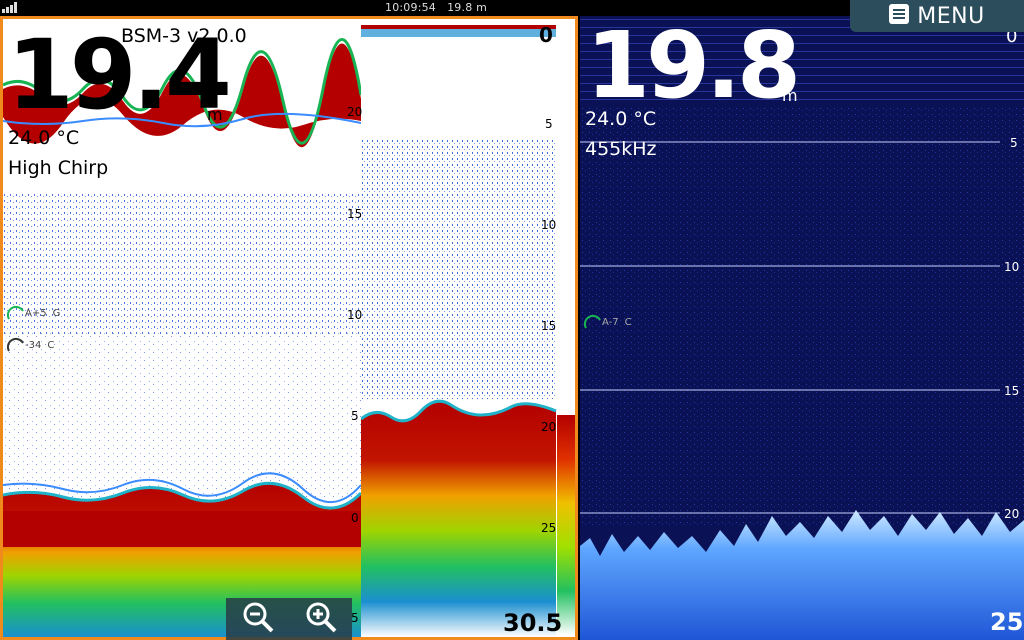 This screenshot has width=1024, height=640. I want to click on menu-label: MENU, so click(951, 16).